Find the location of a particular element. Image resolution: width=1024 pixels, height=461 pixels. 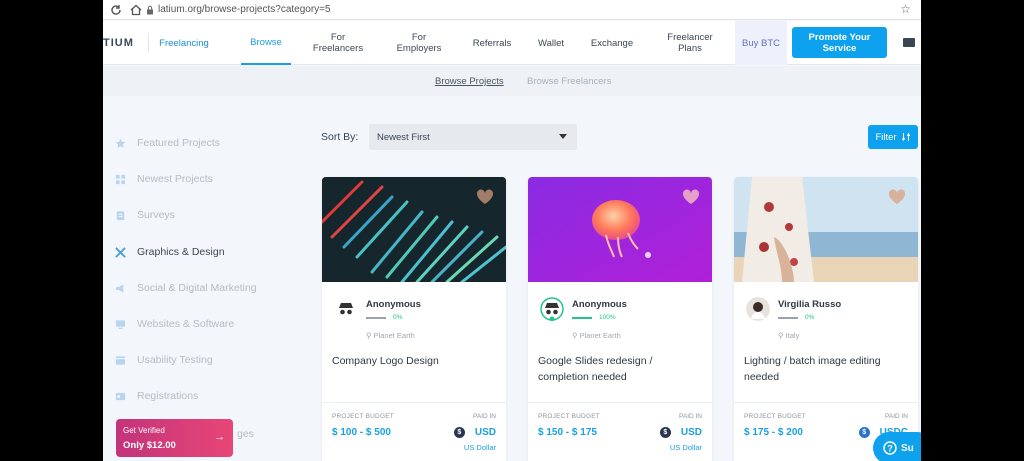

sidebar-item-label: Usability Testing is located at coordinates (175, 360).